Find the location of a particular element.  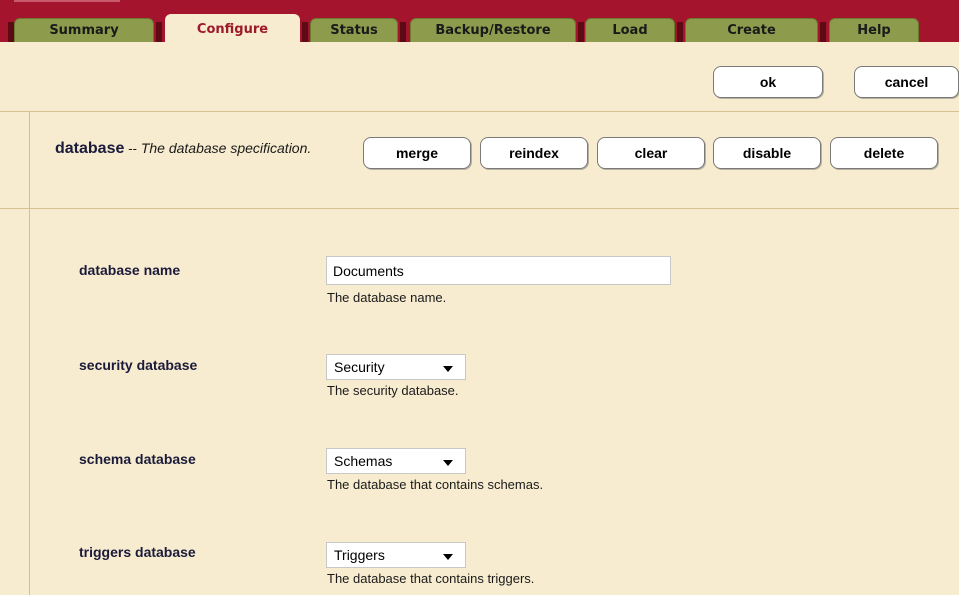

schema-database-label: schema database is located at coordinates (137, 459).